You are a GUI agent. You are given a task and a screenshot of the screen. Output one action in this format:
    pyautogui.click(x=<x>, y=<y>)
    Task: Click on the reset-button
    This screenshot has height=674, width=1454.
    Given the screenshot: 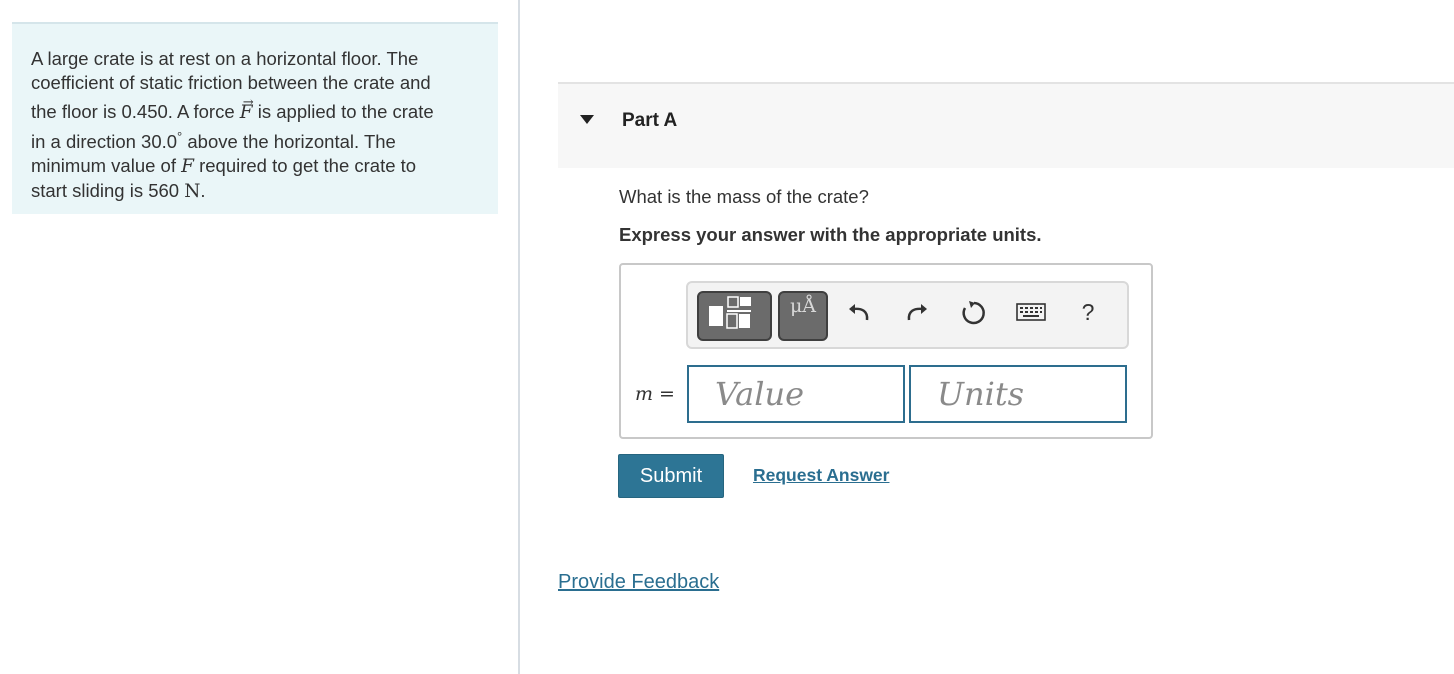 What is the action you would take?
    pyautogui.click(x=974, y=312)
    